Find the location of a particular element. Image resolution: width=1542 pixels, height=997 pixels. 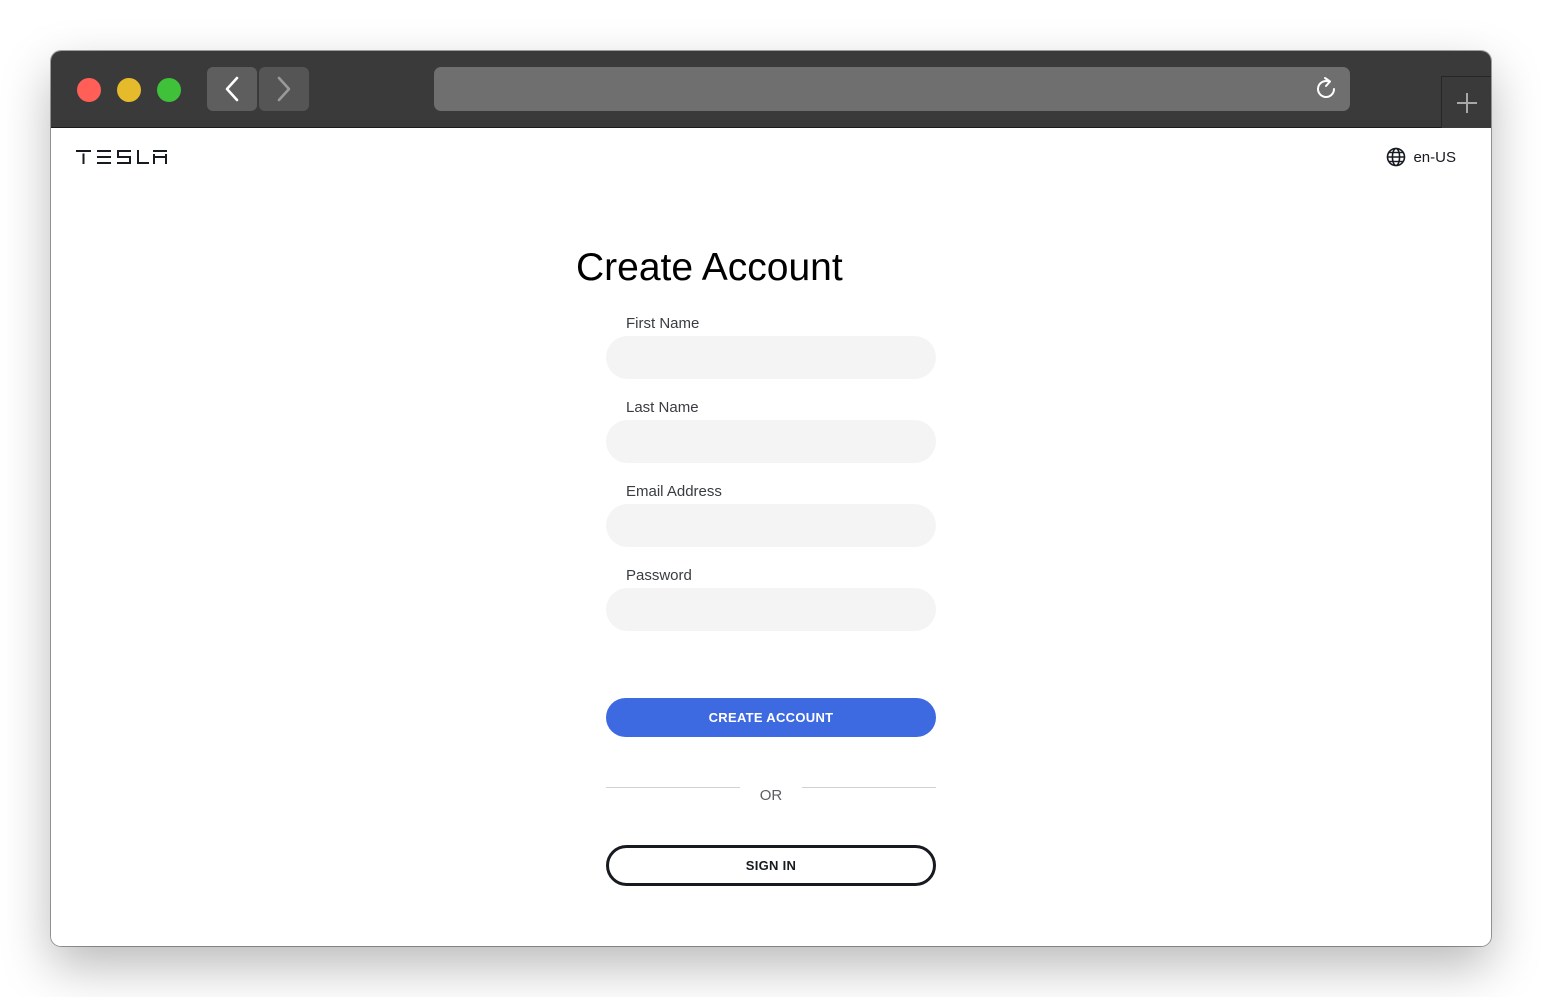

reload-icon is located at coordinates (1326, 89).